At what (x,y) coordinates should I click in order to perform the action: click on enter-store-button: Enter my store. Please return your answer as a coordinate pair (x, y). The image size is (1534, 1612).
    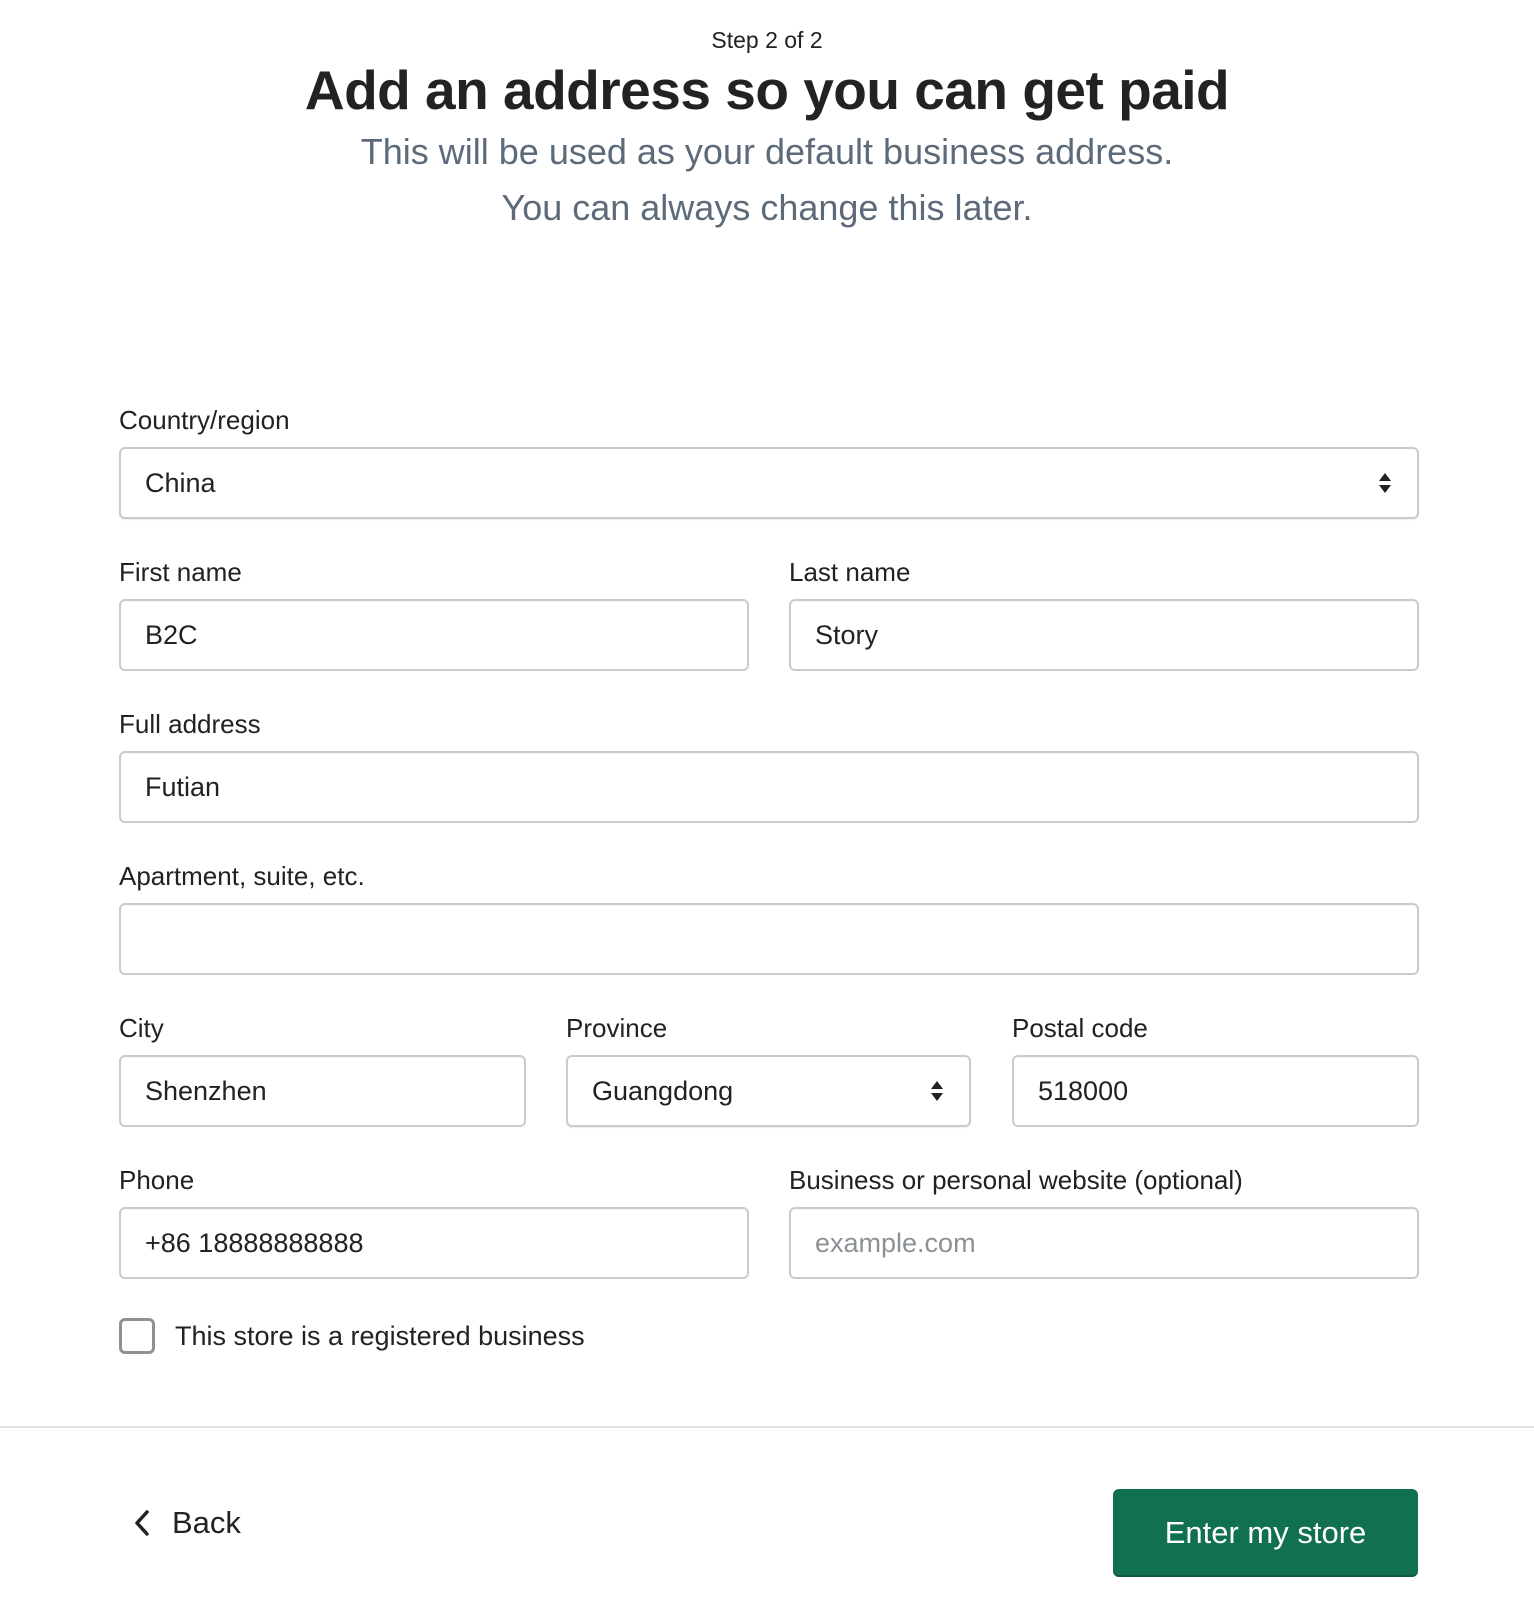
    Looking at the image, I should click on (1265, 1533).